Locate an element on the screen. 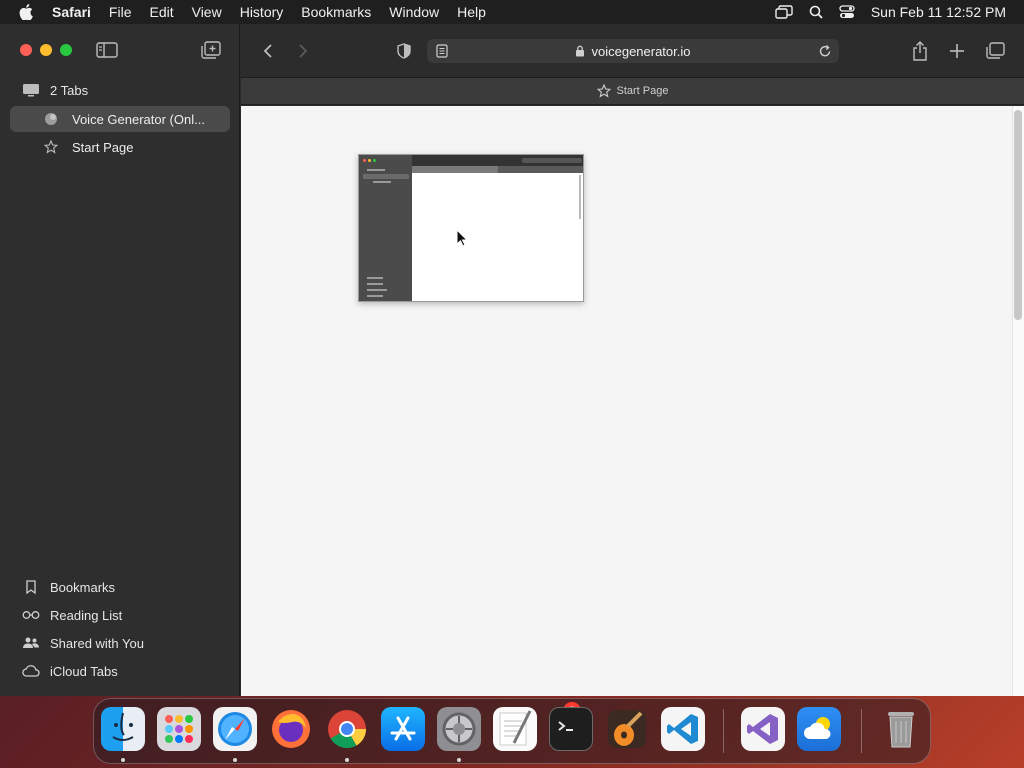 The height and width of the screenshot is (768, 1024). sidebar-item-bookmarks: Bookmarks is located at coordinates (68, 587).